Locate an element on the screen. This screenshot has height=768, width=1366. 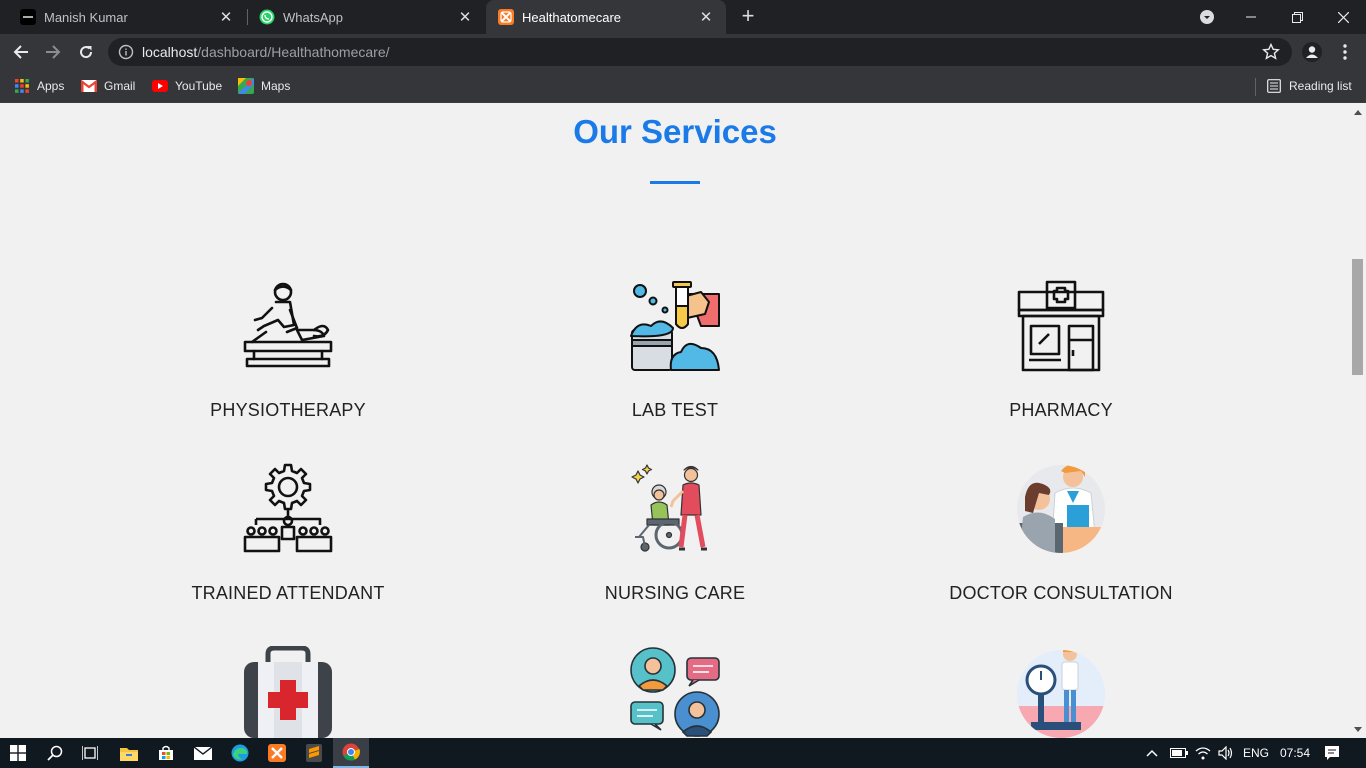
notification-icon is located at coordinates (1332, 753).